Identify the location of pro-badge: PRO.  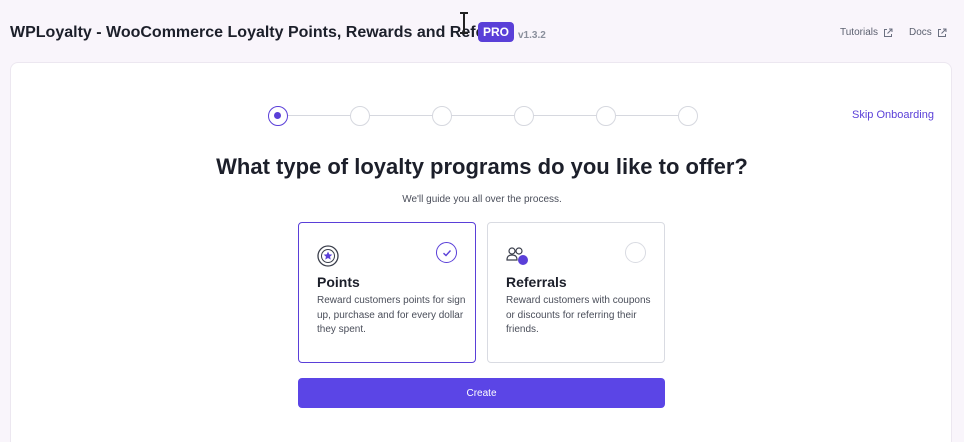
(496, 32).